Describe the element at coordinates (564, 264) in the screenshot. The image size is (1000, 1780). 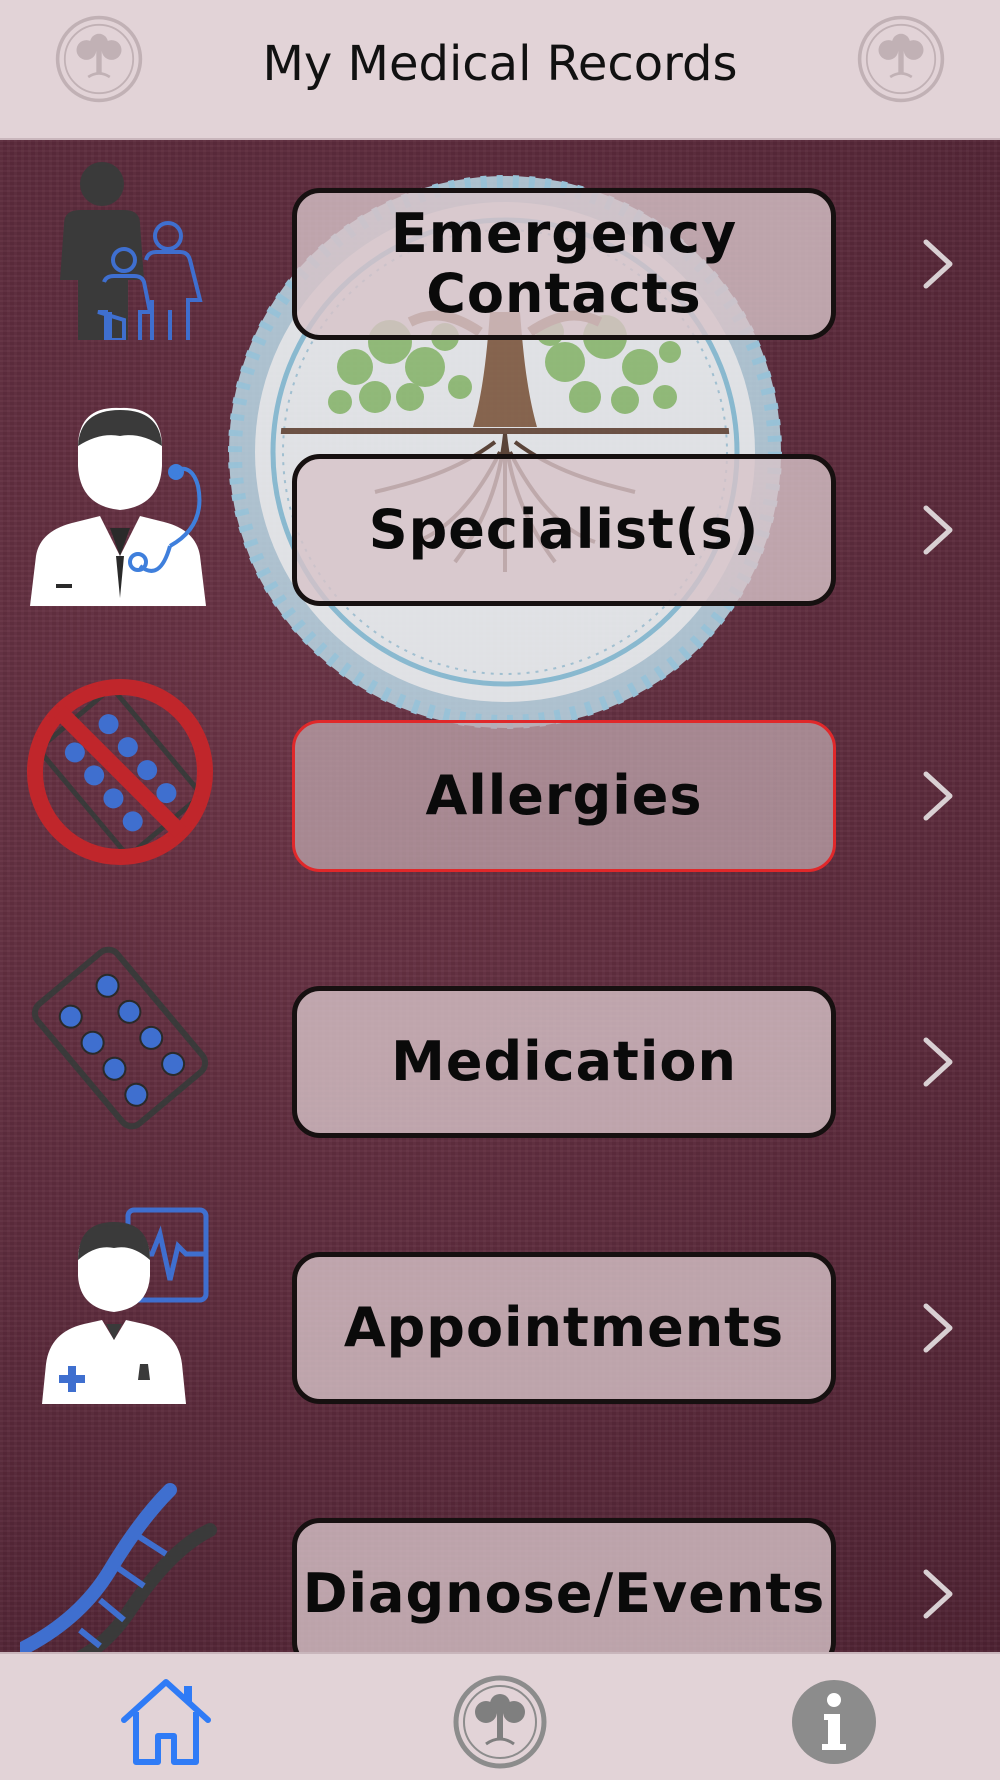
I see `emergency-contacts-button: Emergency Contacts` at that location.